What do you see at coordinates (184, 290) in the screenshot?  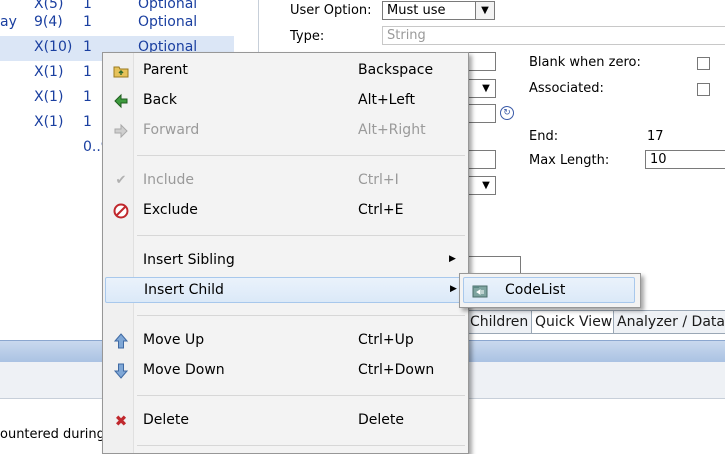 I see `menu-item-label: Insert Child` at bounding box center [184, 290].